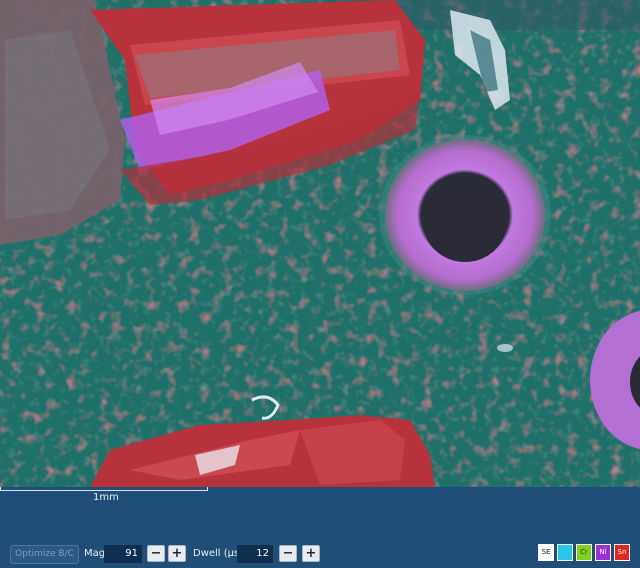  I want to click on mag-decrease-button: −, so click(156, 553).